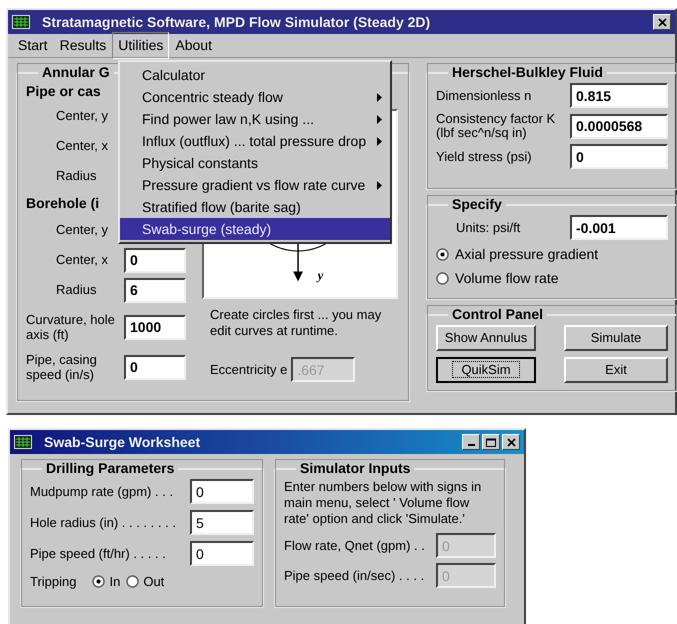  What do you see at coordinates (255, 229) in the screenshot?
I see `menu-entry: Swab-surge (steady)` at bounding box center [255, 229].